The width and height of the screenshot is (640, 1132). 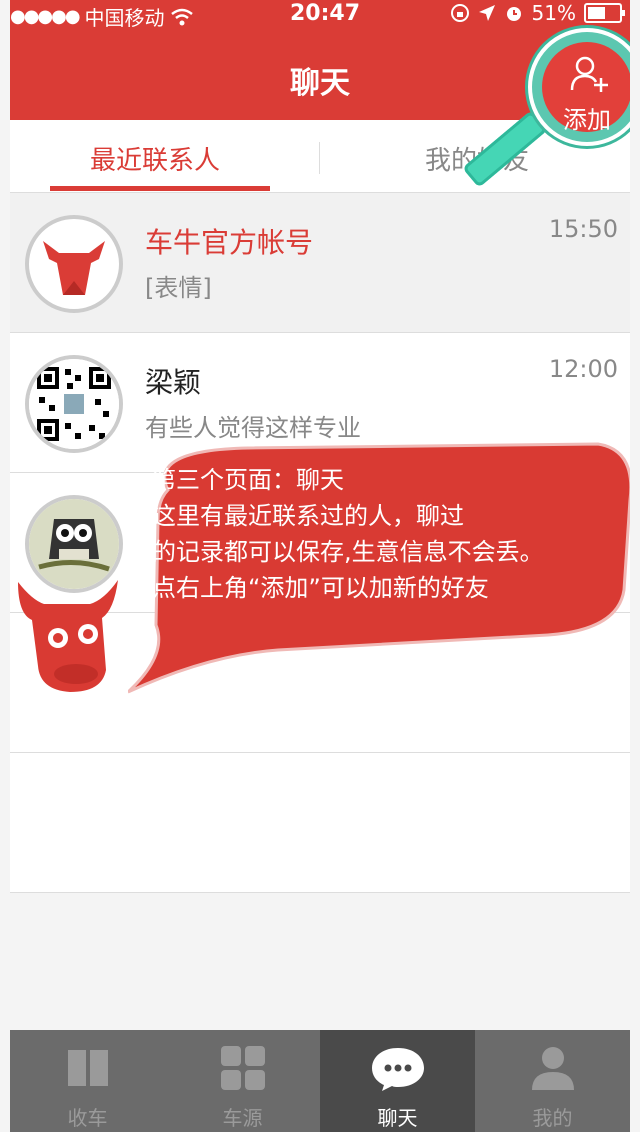 I want to click on tab-shouche: 收车, so click(x=87, y=1081).